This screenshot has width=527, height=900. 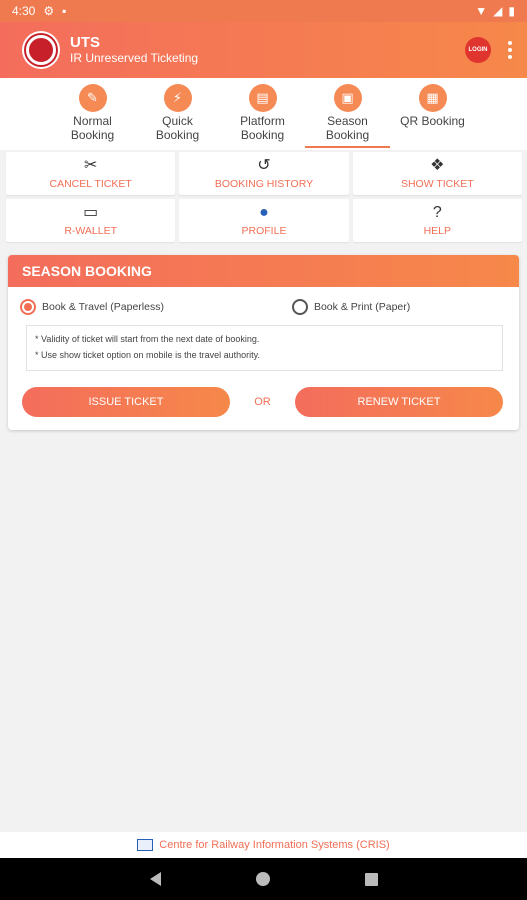 What do you see at coordinates (437, 230) in the screenshot?
I see `quick-action-label: HELP` at bounding box center [437, 230].